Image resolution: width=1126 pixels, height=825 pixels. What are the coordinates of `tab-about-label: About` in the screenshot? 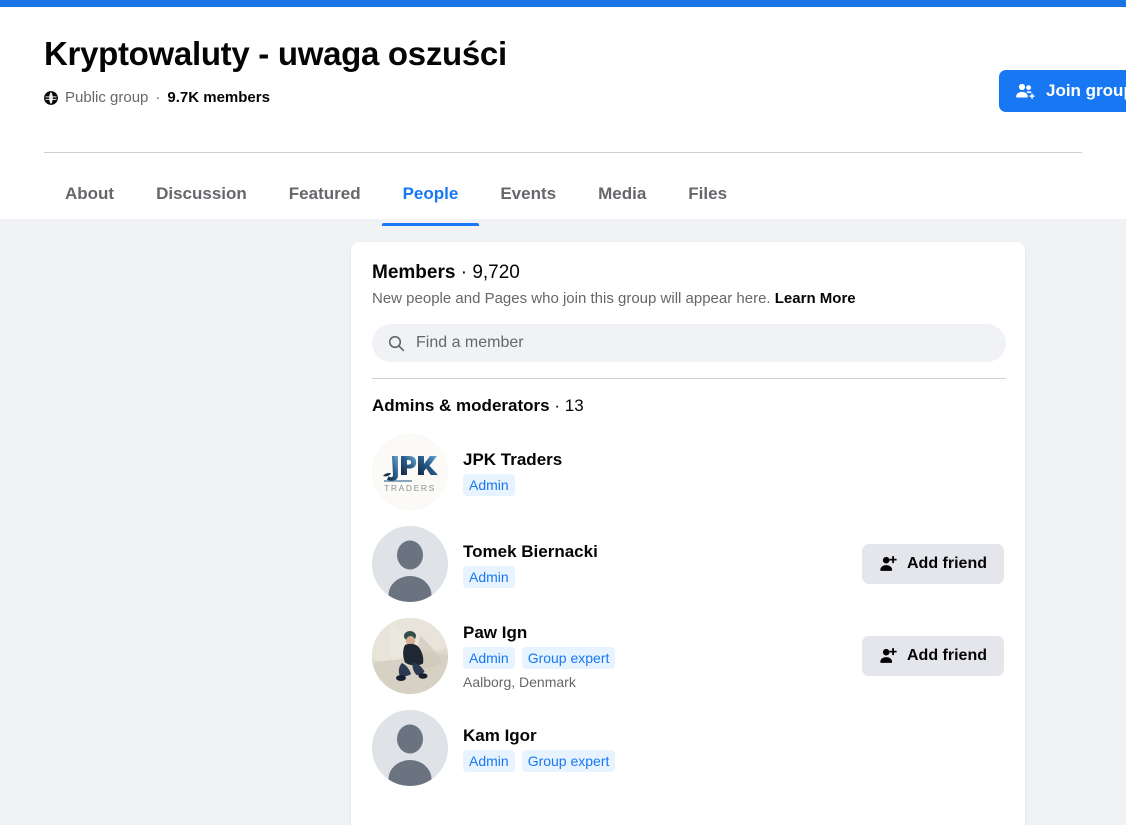 It's located at (90, 193).